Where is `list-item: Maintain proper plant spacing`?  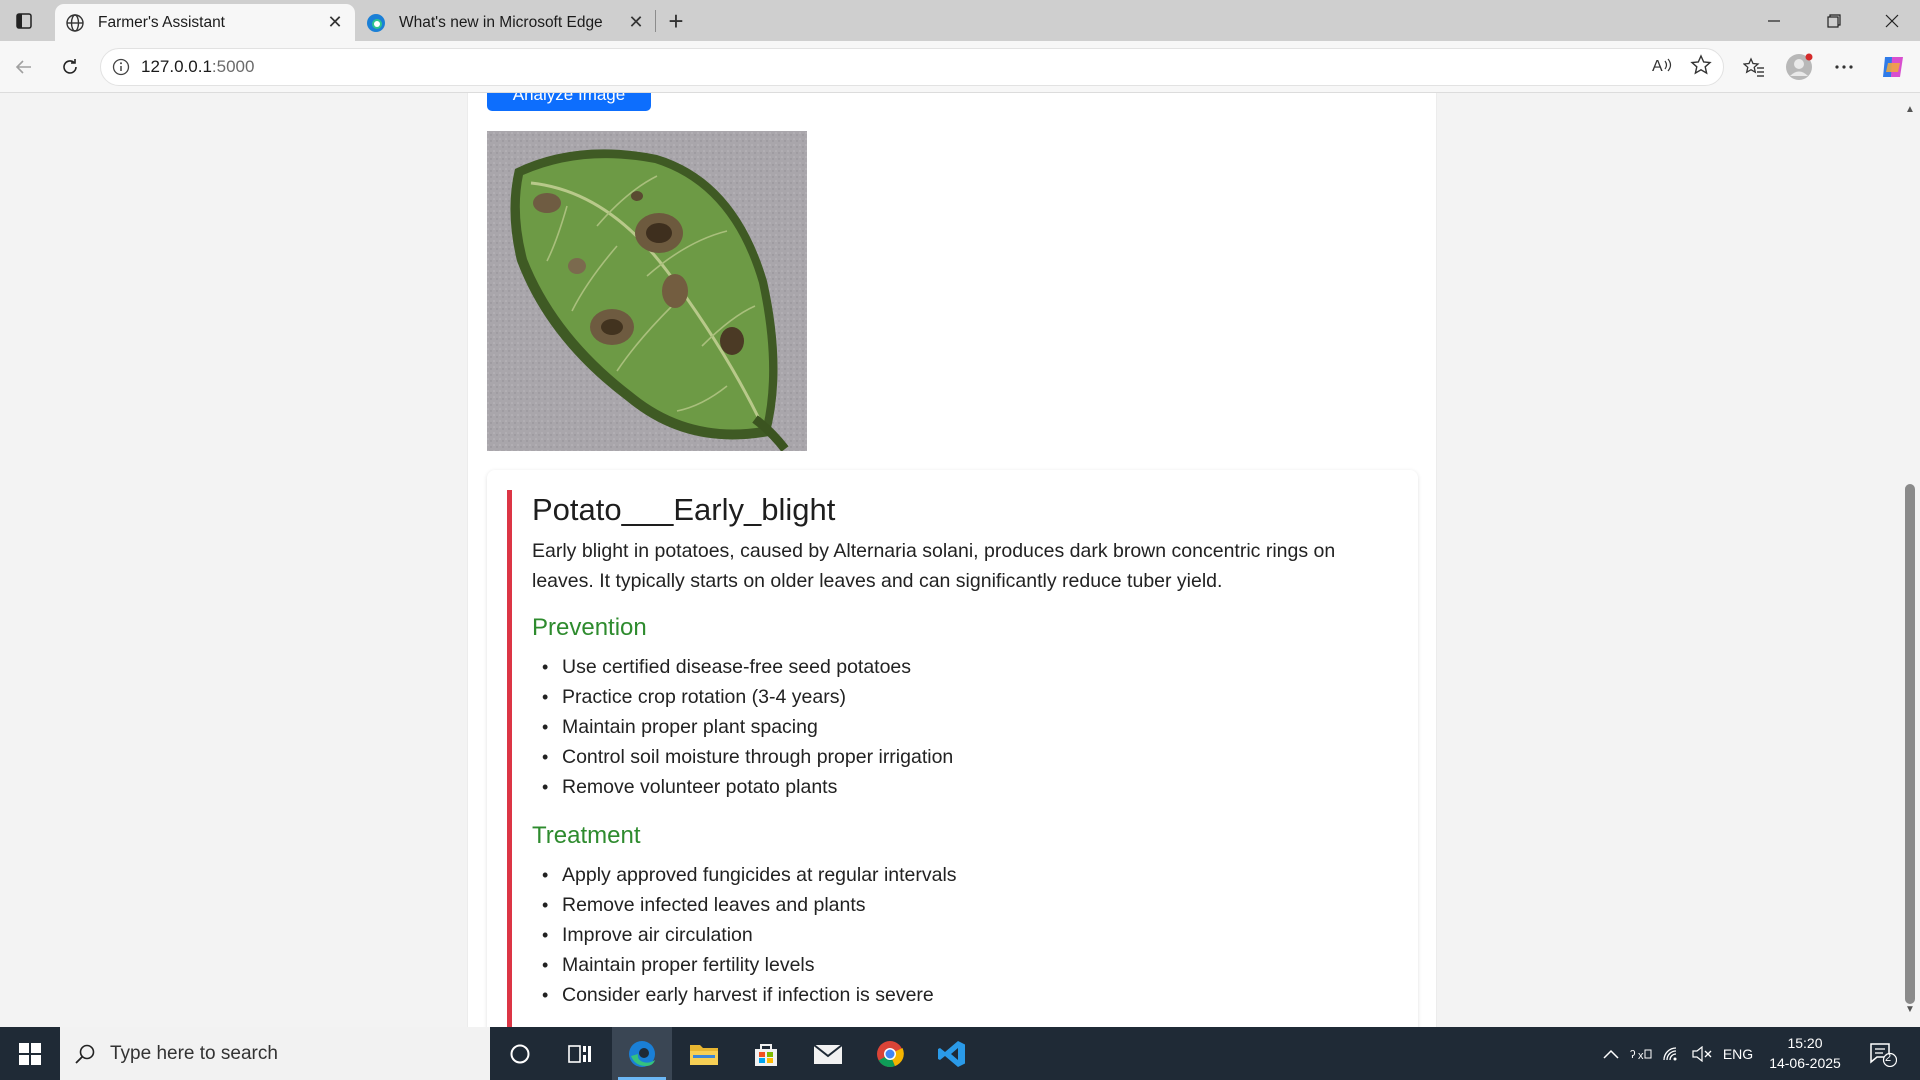 list-item: Maintain proper plant spacing is located at coordinates (962, 727).